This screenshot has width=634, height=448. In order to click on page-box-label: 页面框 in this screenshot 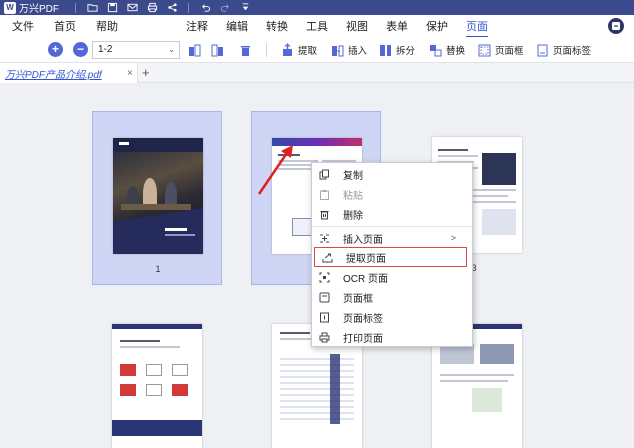, I will do `click(509, 51)`.